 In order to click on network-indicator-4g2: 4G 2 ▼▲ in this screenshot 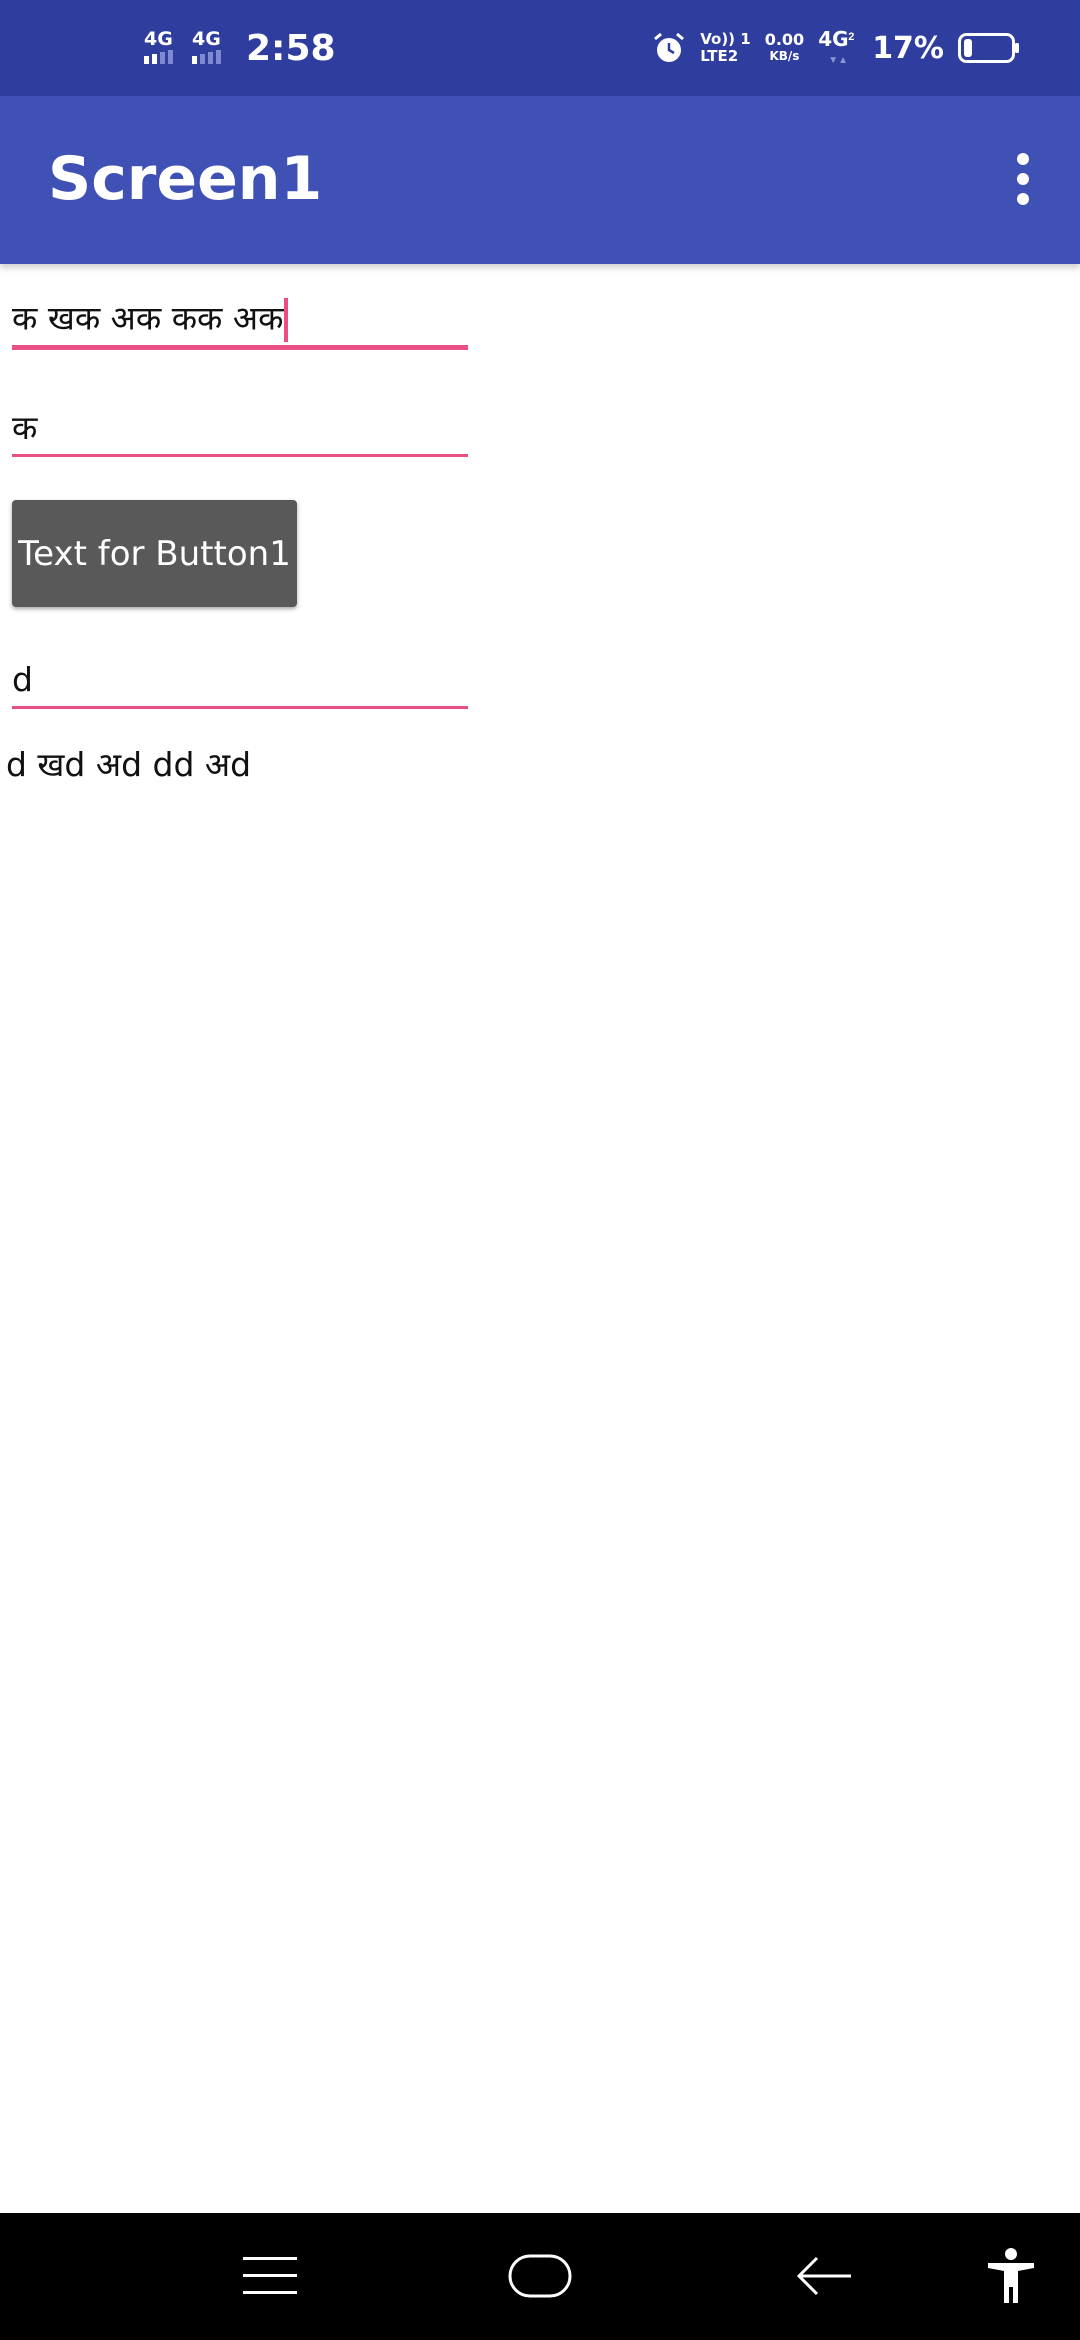, I will do `click(838, 48)`.